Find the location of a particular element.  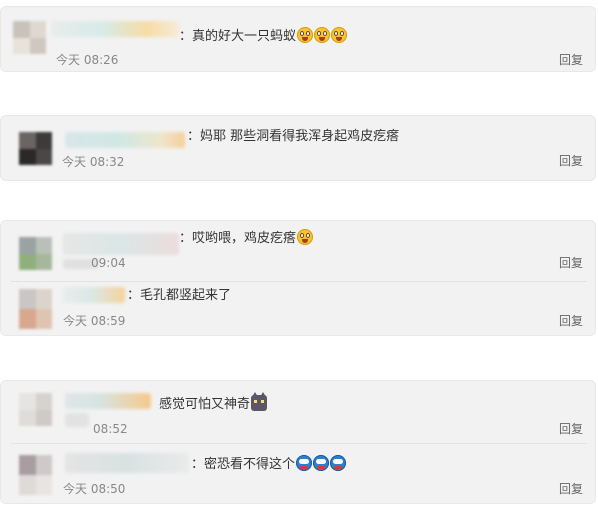

comment-card: ：真的好大一只蚂蚁 今天 08:26 回复 is located at coordinates (298, 39).